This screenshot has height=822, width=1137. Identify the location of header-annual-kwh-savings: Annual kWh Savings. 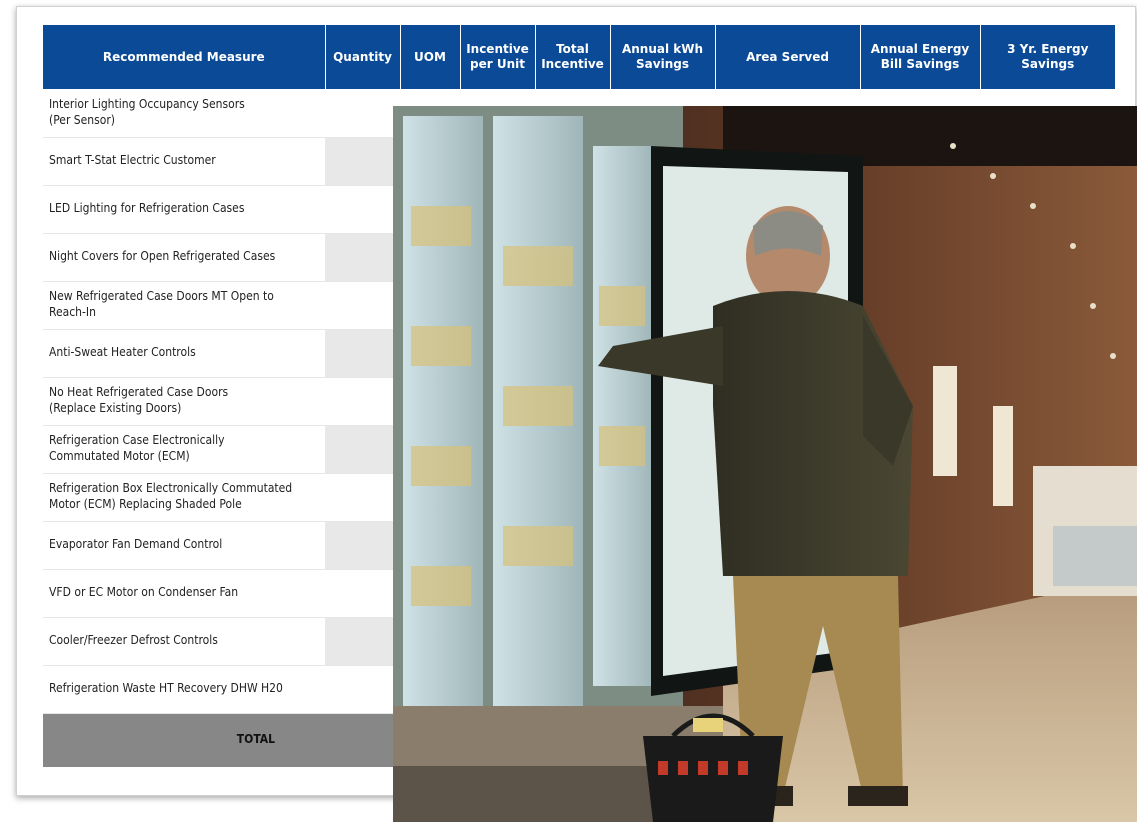
(663, 57).